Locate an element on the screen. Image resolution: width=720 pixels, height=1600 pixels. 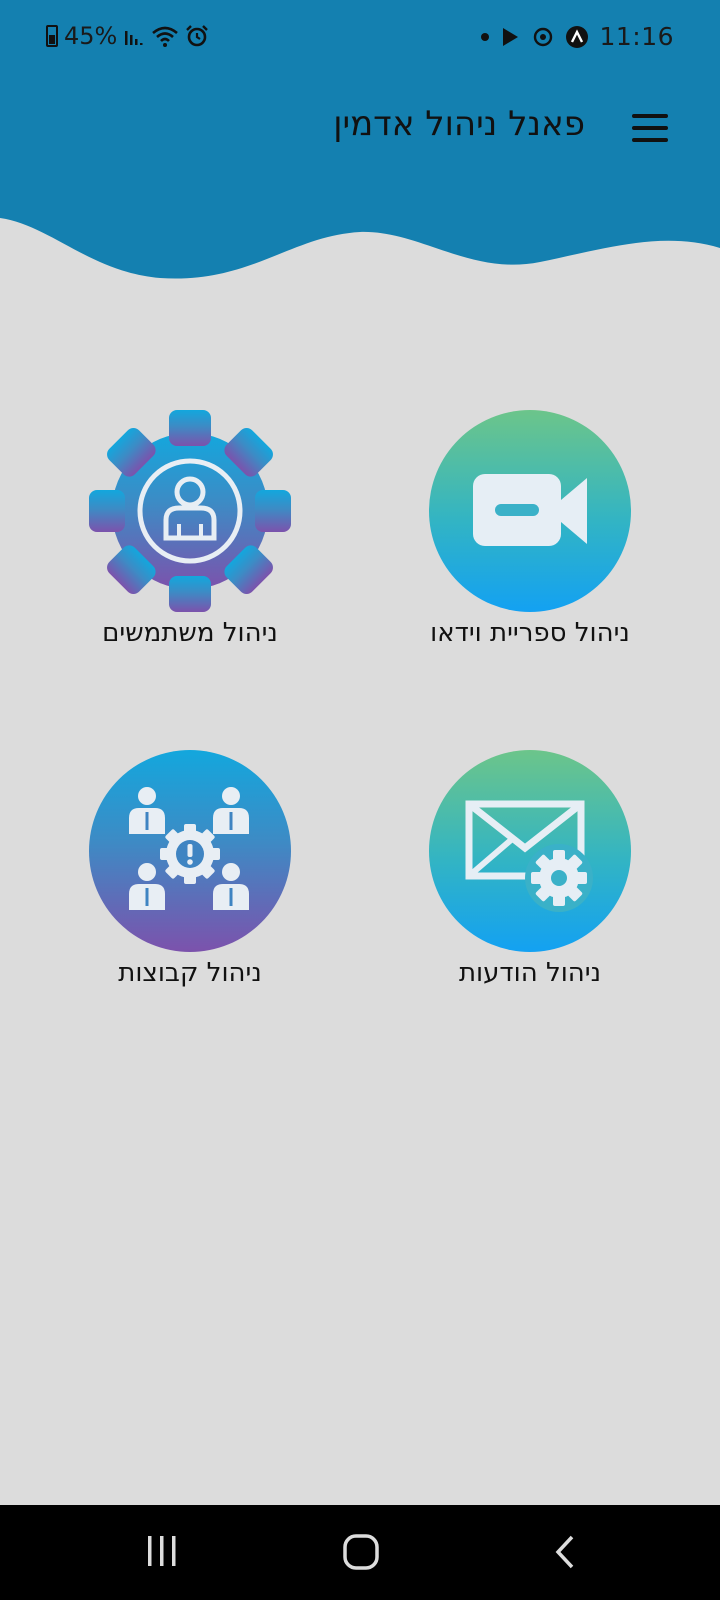
menu-button is located at coordinates (651, 128).